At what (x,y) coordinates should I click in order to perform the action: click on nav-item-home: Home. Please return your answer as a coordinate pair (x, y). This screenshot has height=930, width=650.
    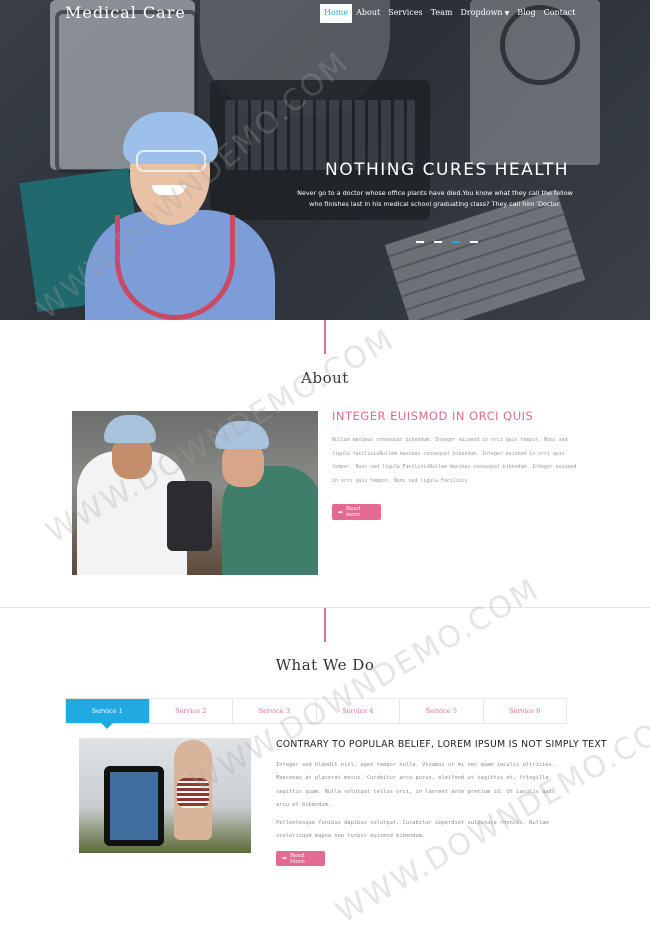
    Looking at the image, I should click on (336, 13).